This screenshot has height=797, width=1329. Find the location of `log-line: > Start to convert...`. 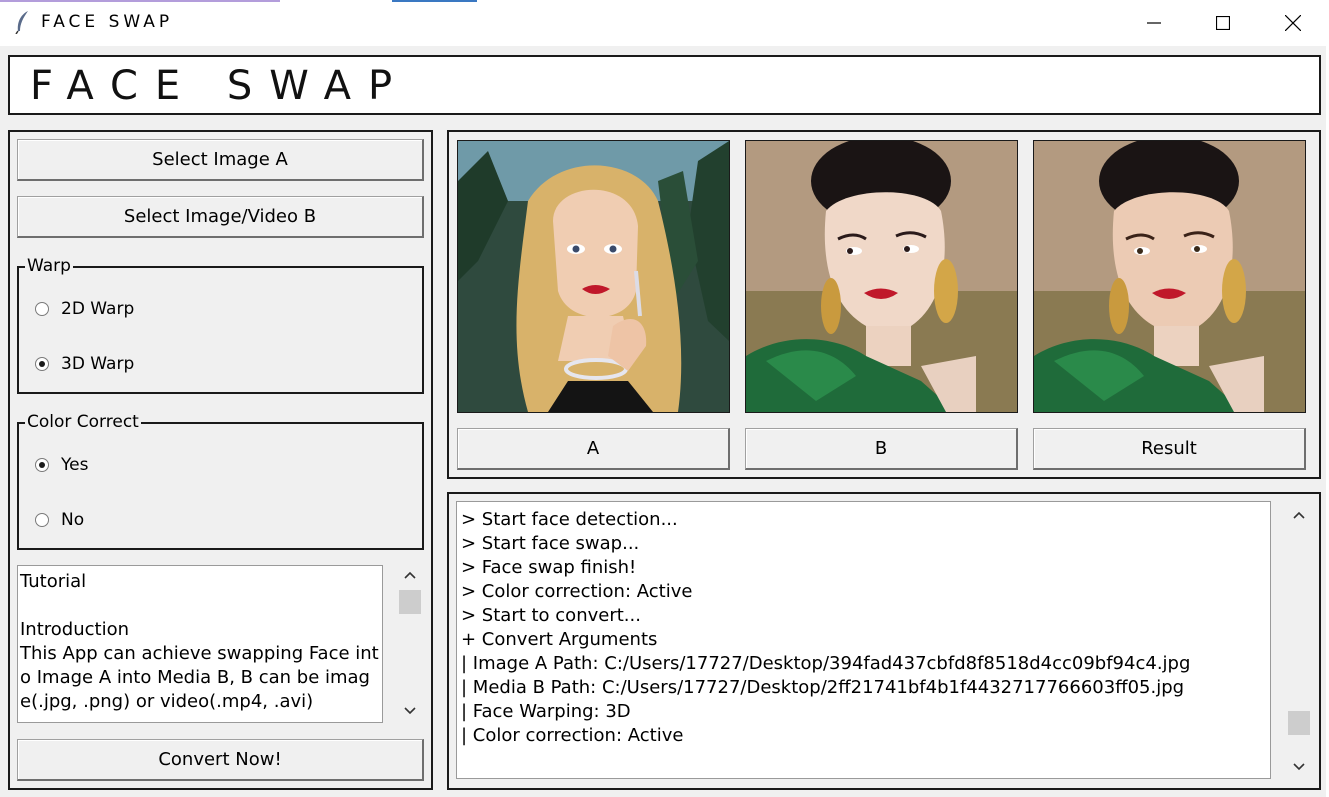

log-line: > Start to convert... is located at coordinates (551, 615).